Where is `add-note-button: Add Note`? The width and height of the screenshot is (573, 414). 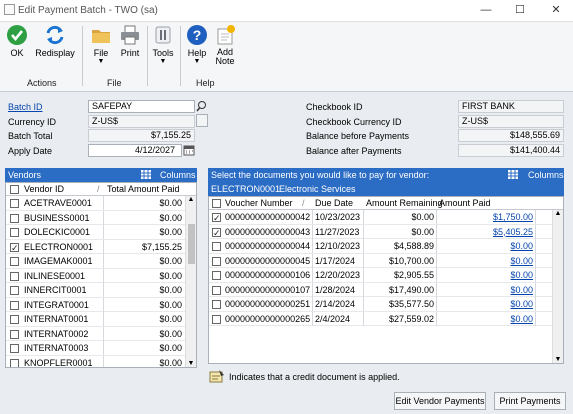 add-note-button: Add Note is located at coordinates (225, 45).